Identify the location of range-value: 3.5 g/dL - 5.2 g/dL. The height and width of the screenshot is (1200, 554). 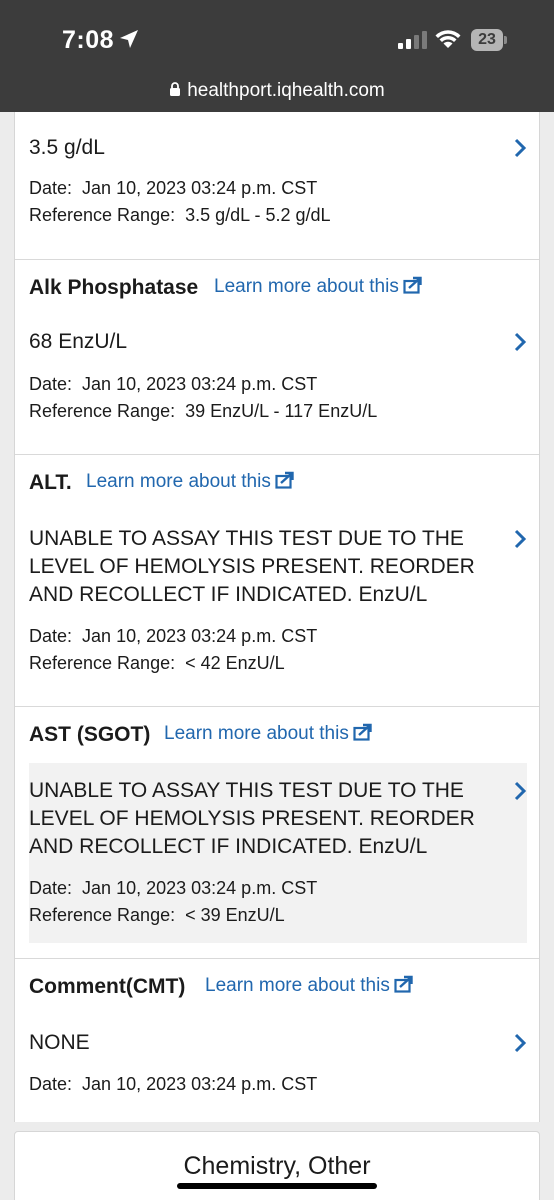
(258, 215).